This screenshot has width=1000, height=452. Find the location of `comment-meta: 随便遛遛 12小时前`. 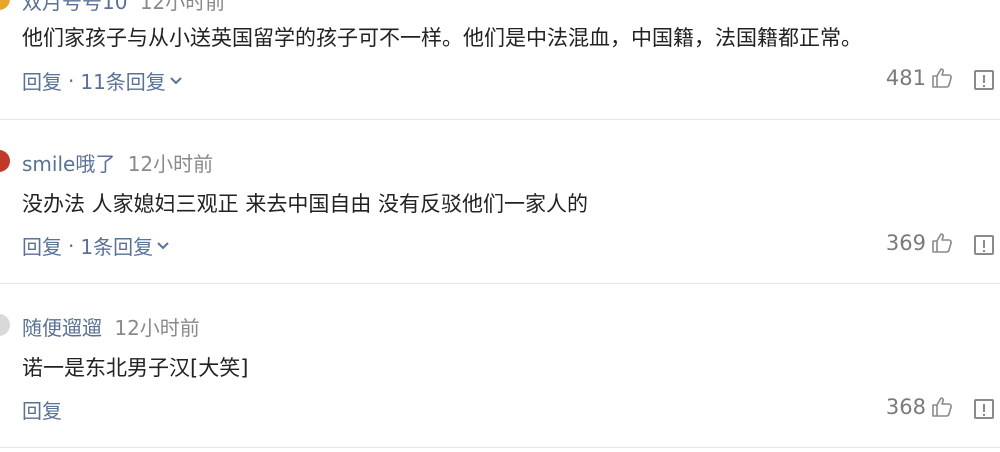

comment-meta: 随便遛遛 12小时前 is located at coordinates (111, 326).